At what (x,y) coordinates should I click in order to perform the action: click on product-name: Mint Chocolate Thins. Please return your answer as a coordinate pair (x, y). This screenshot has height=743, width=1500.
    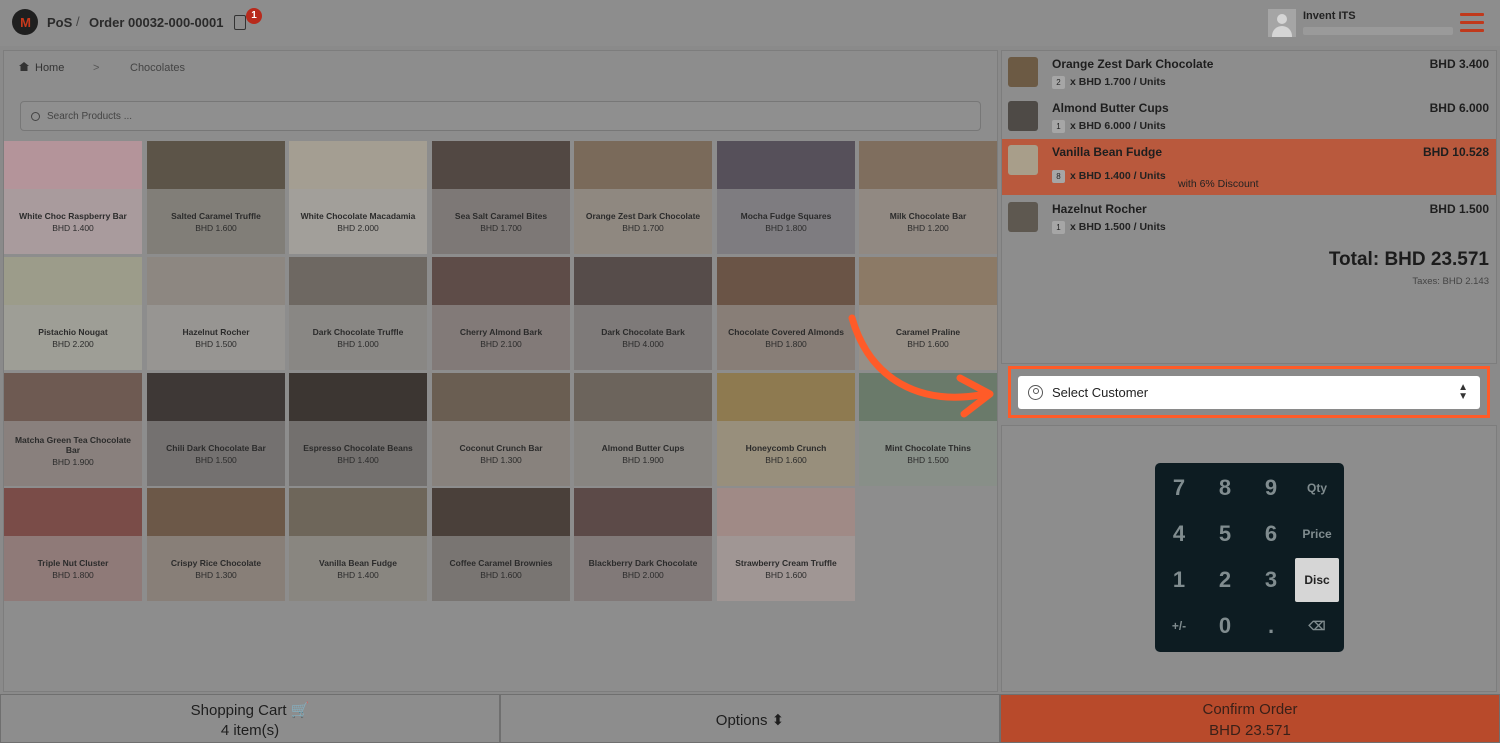
    Looking at the image, I should click on (928, 448).